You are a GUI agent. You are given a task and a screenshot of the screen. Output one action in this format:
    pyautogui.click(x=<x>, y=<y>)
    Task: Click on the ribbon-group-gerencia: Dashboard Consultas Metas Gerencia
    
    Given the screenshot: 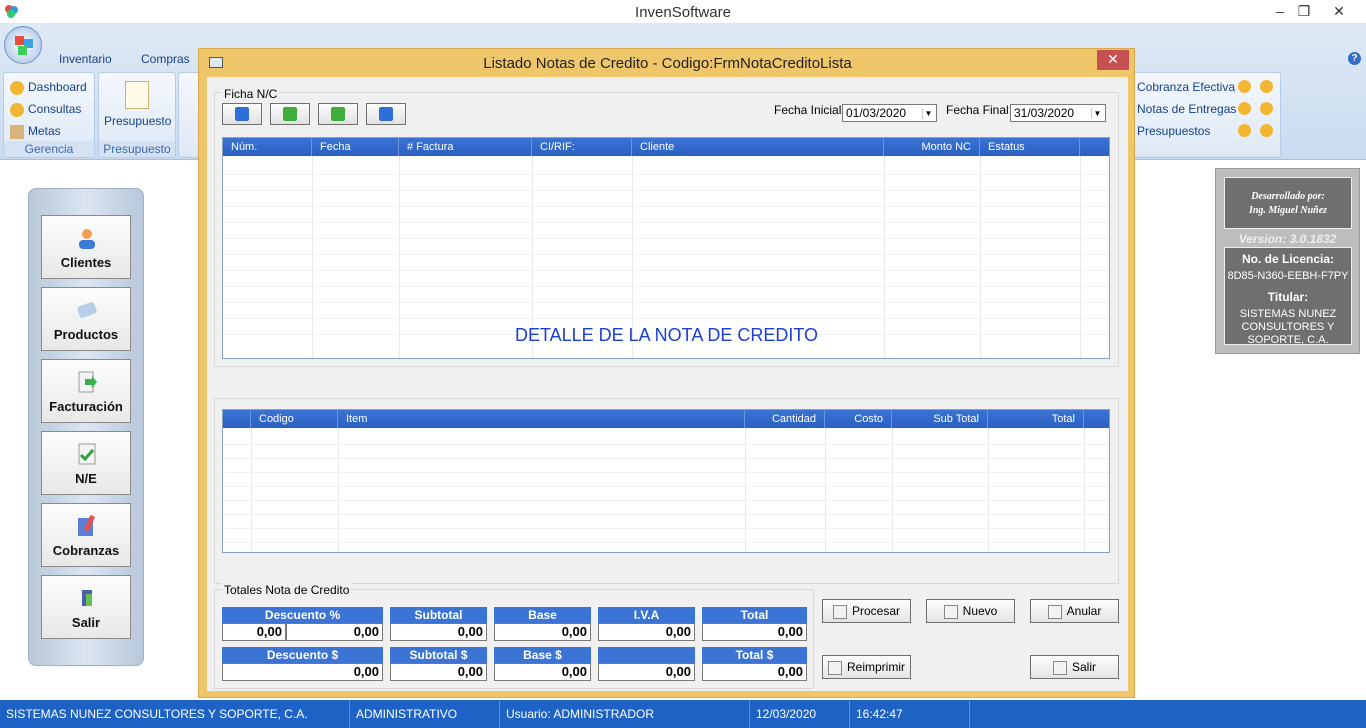 What is the action you would take?
    pyautogui.click(x=49, y=115)
    